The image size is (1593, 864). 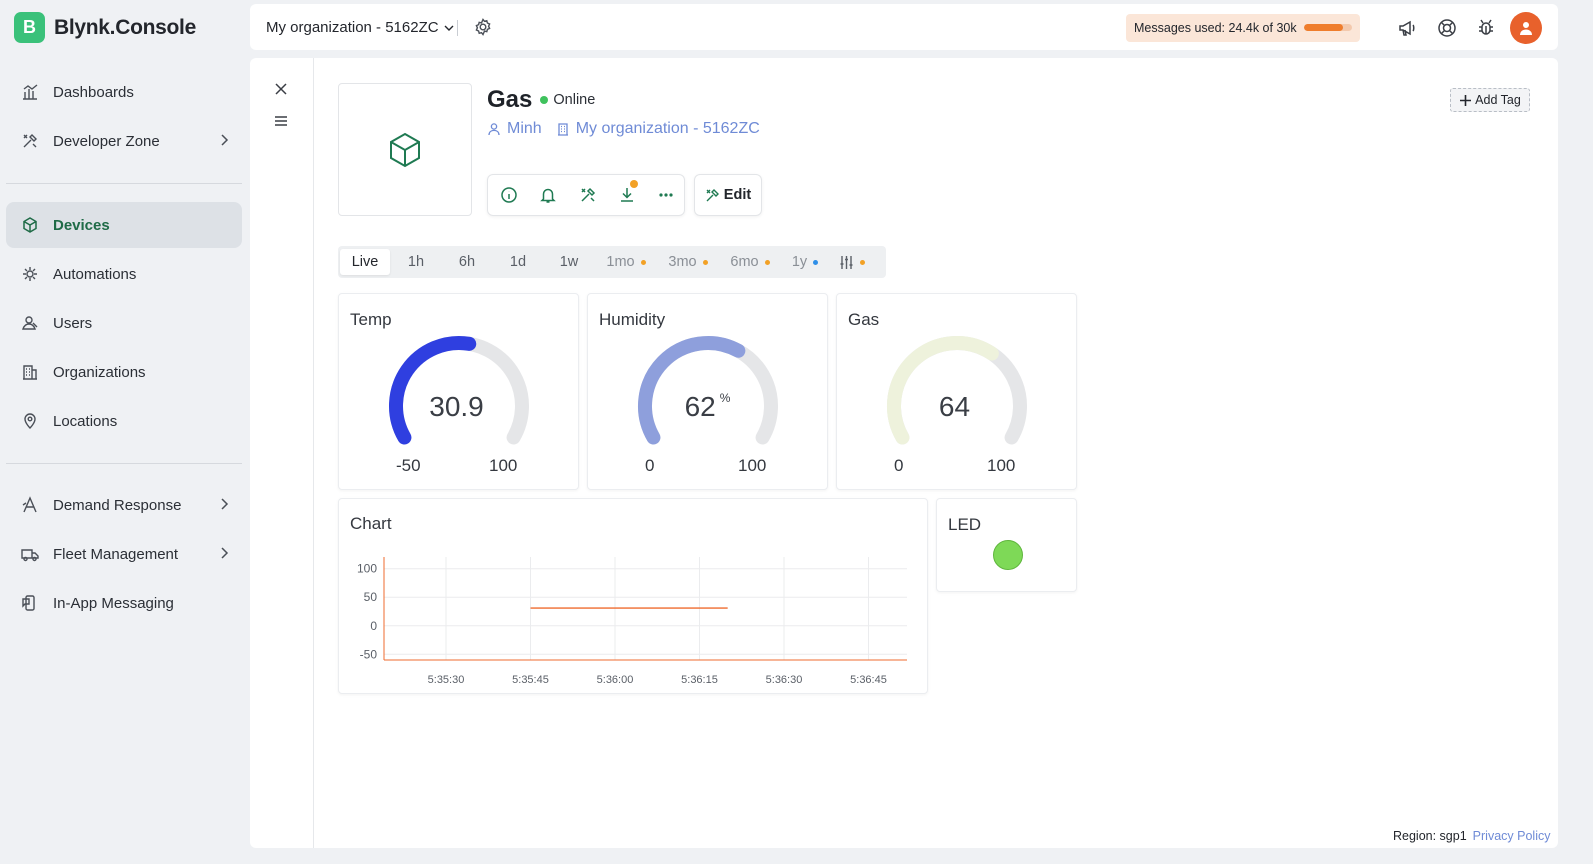 What do you see at coordinates (509, 195) in the screenshot?
I see `info-icon` at bounding box center [509, 195].